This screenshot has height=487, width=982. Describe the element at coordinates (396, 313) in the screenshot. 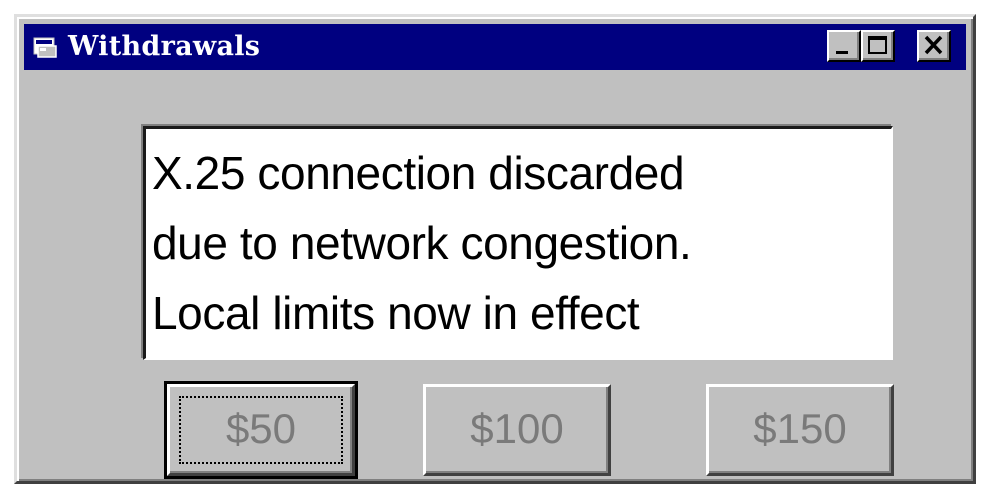

I see `message-line: Local limits now in effect` at that location.